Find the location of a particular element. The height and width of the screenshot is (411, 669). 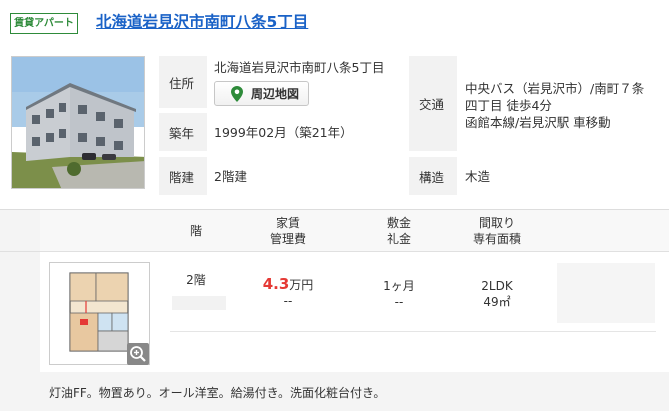

listing-title-link: 北海道岩見沢市南町八条5丁目 is located at coordinates (202, 21).